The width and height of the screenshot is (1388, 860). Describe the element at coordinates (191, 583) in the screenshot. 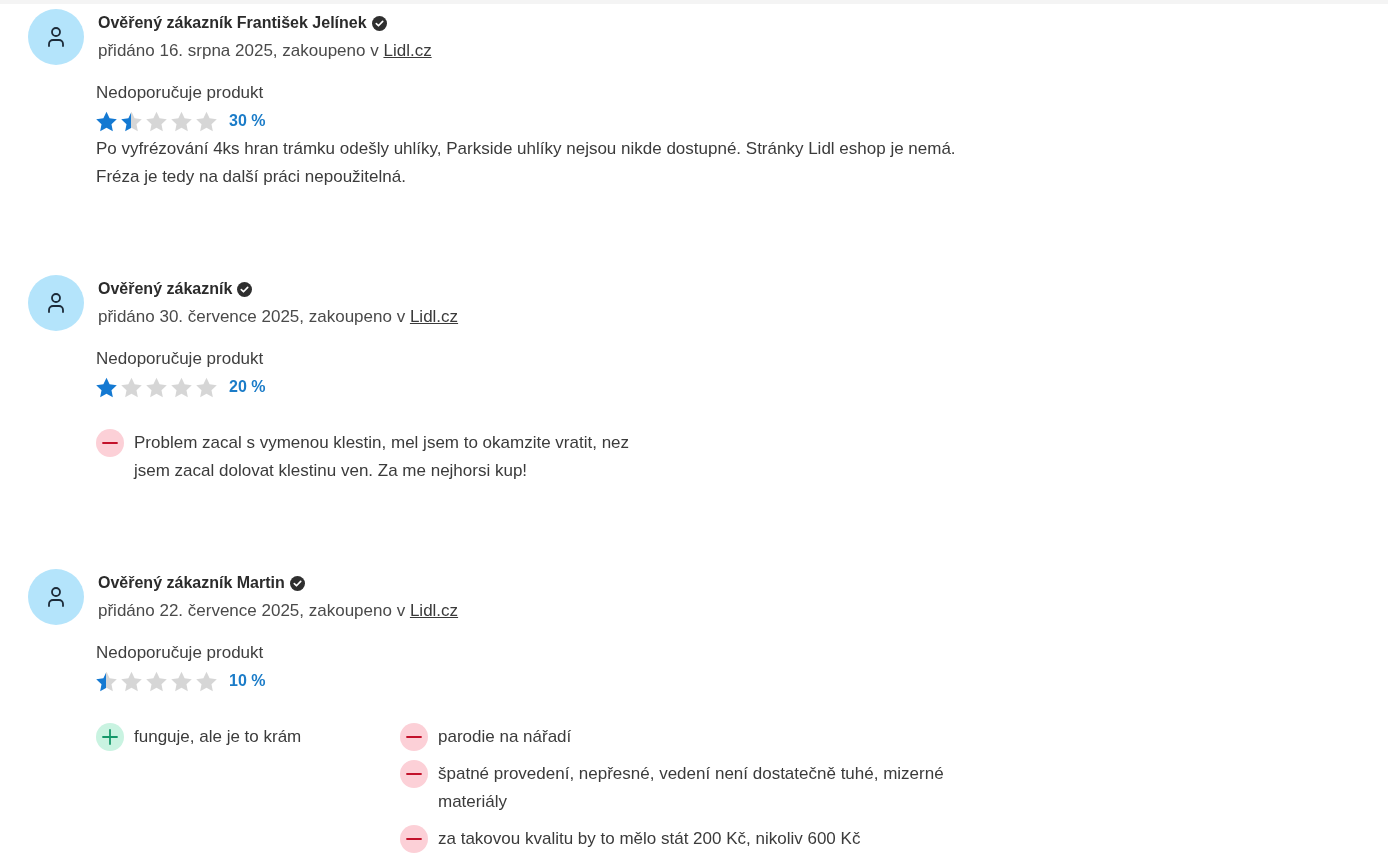

I see `reviewer-name: Ověřený zákazník Martin` at that location.